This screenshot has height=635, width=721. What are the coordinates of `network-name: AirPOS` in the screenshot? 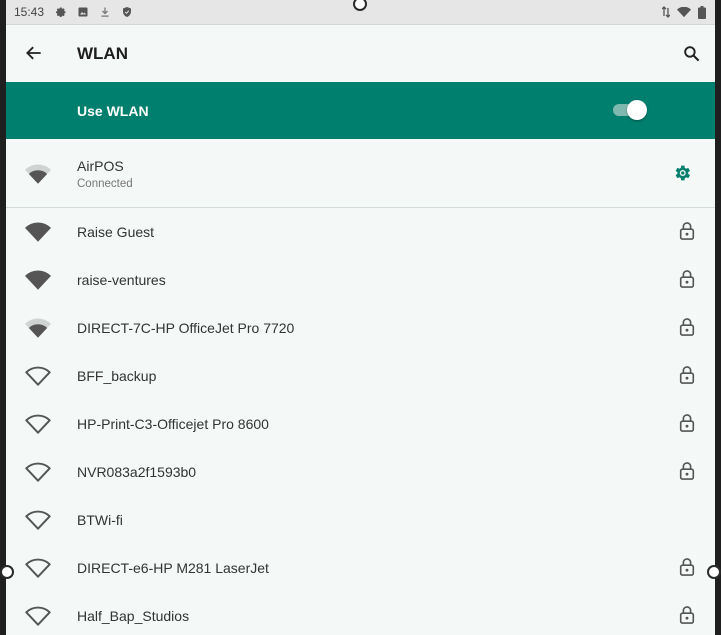 It's located at (100, 166).